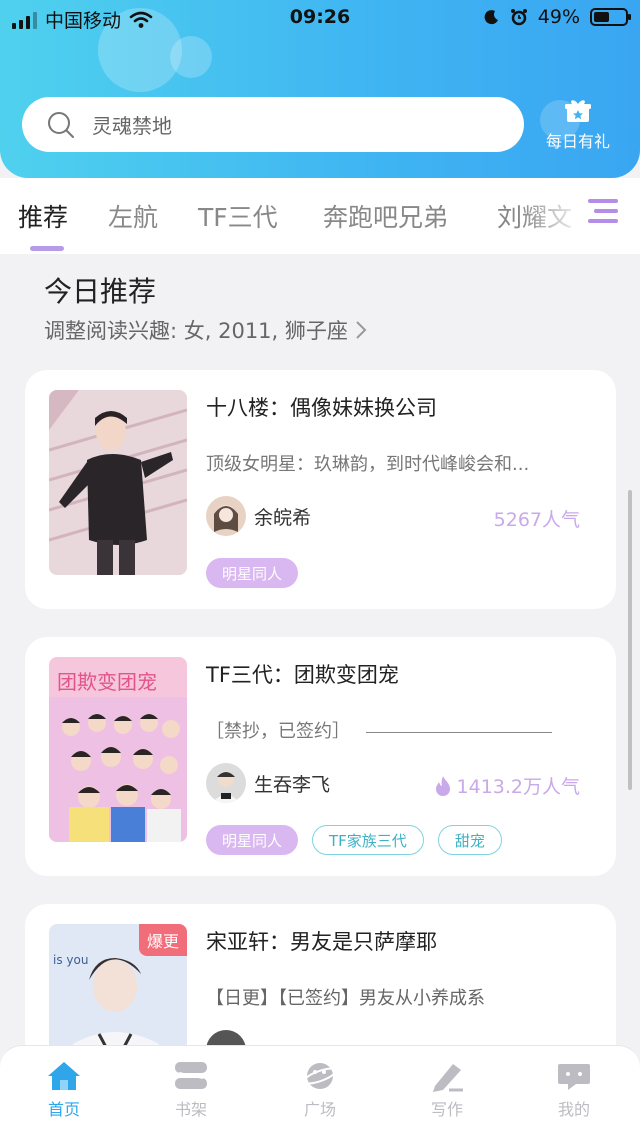 The width and height of the screenshot is (640, 1139). Describe the element at coordinates (361, 330) in the screenshot. I see `chevron-right-icon` at that location.